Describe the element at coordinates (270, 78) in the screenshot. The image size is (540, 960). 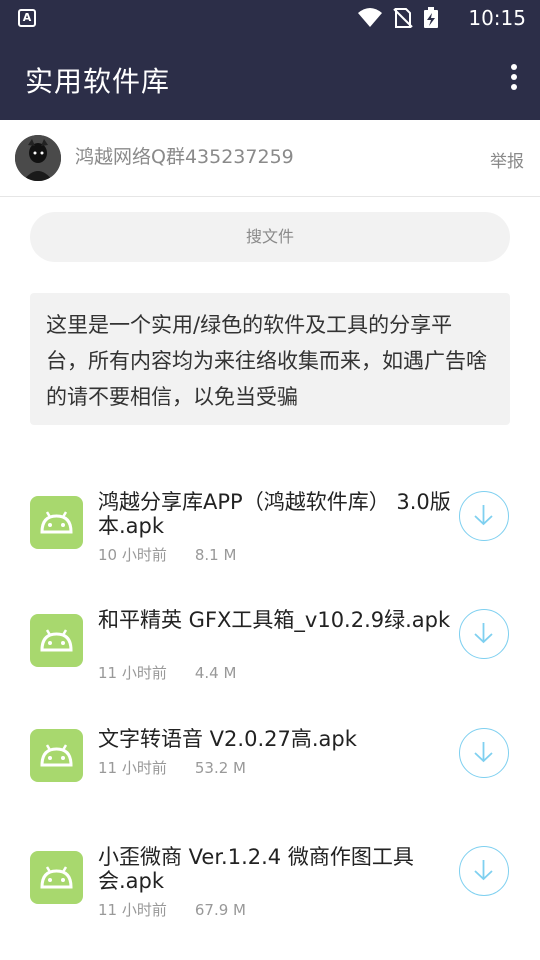
I see `app-bar: 实用软件库` at that location.